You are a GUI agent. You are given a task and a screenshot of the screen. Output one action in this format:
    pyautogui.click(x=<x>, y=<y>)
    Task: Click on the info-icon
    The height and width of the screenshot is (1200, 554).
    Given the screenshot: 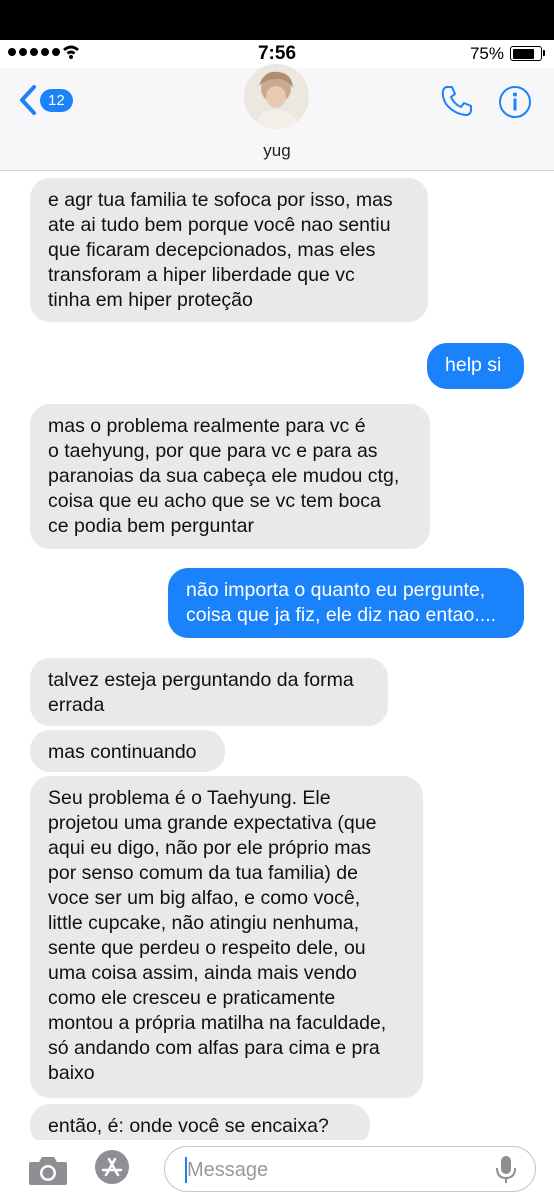 What is the action you would take?
    pyautogui.click(x=515, y=102)
    